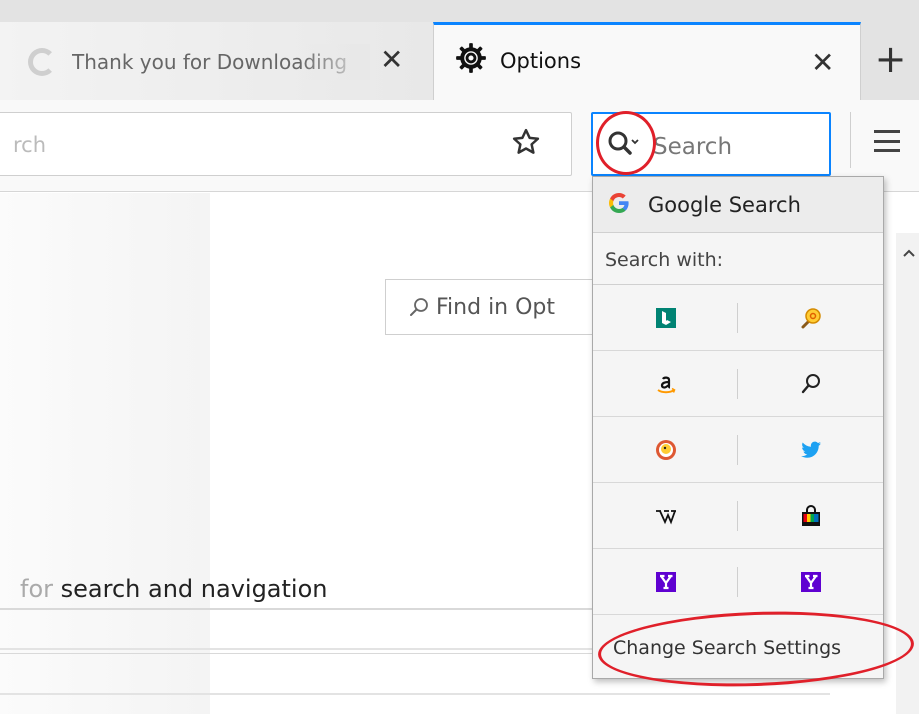 This screenshot has height=714, width=919. Describe the element at coordinates (887, 141) in the screenshot. I see `hamburger-icon` at that location.